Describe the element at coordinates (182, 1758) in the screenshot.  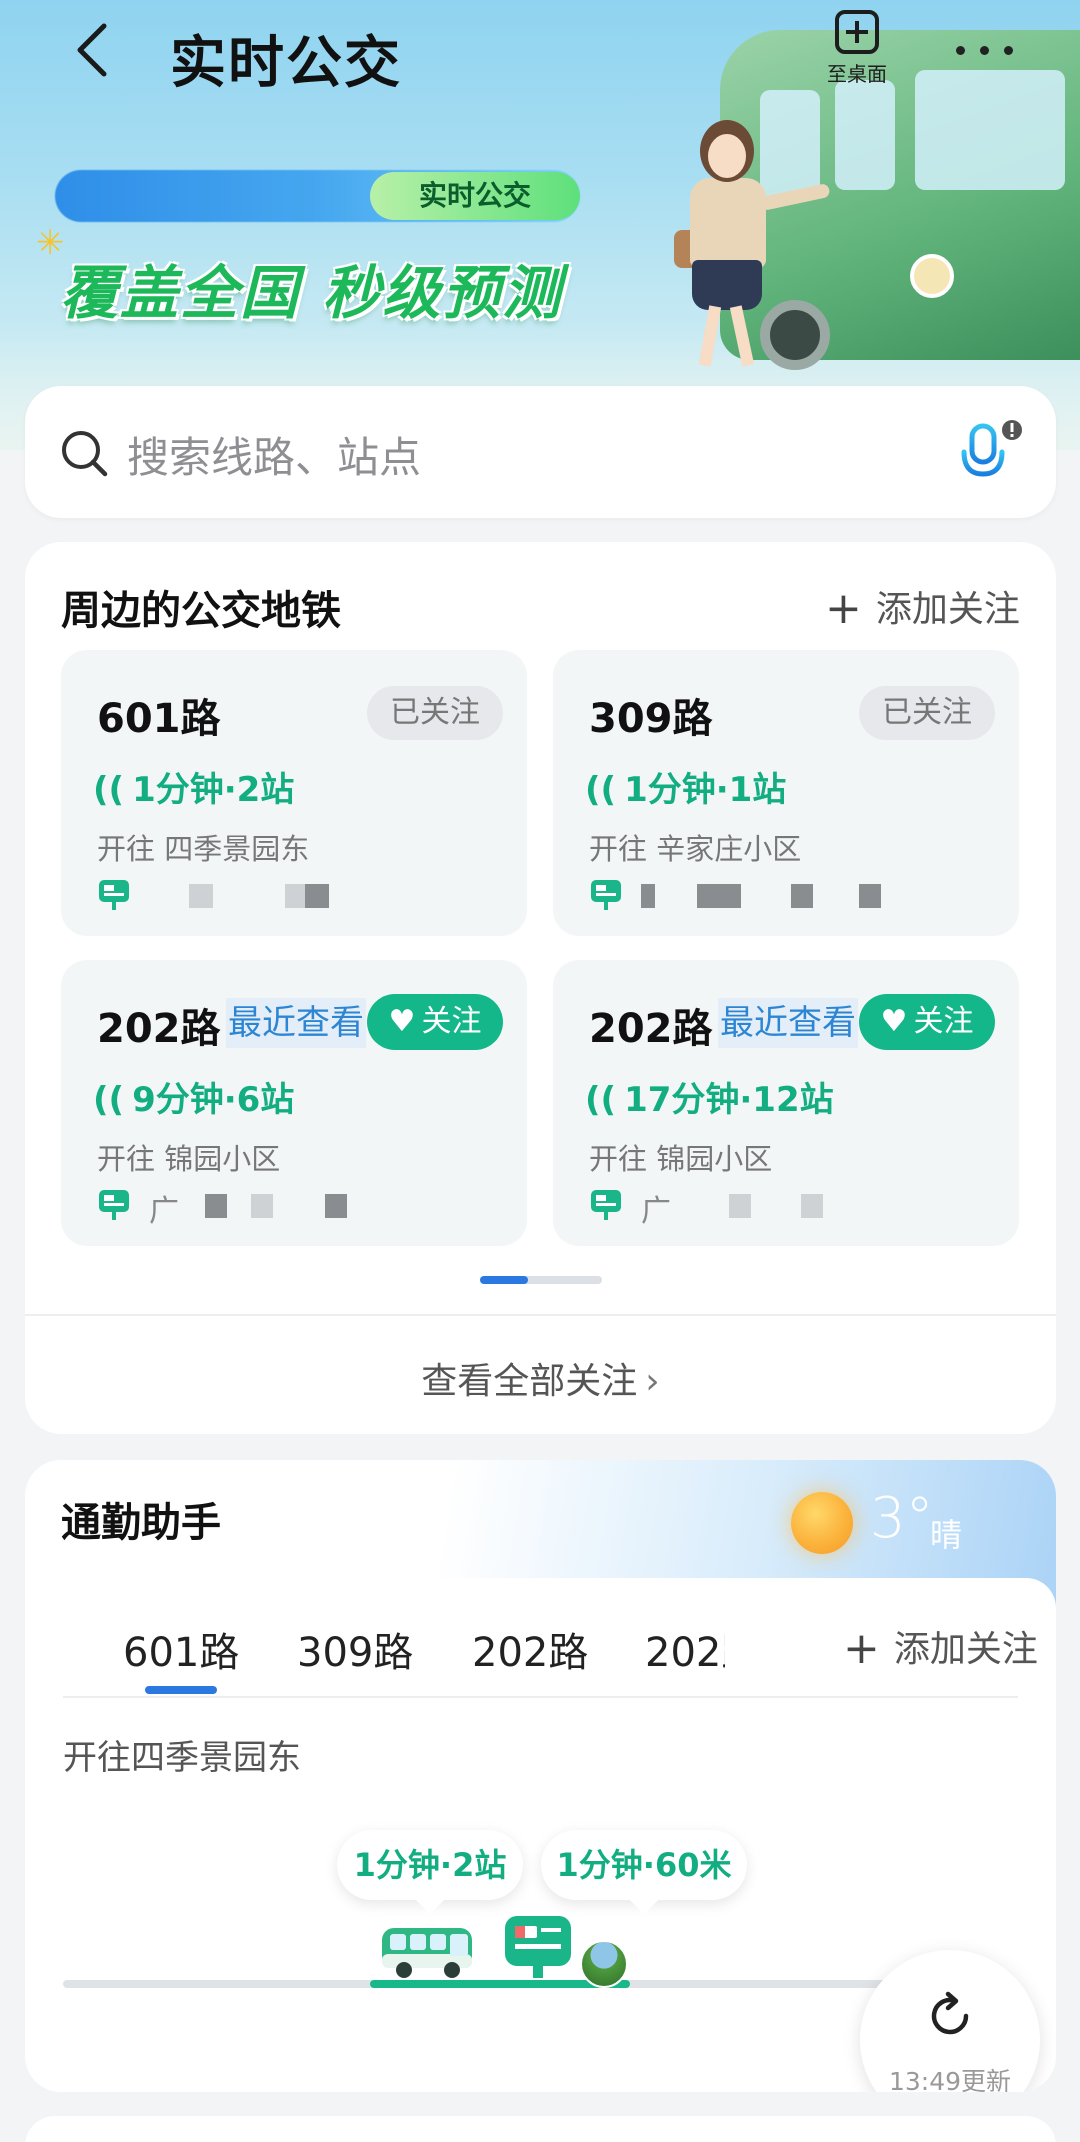
I see `commute-direction: 开往四季景园东` at that location.